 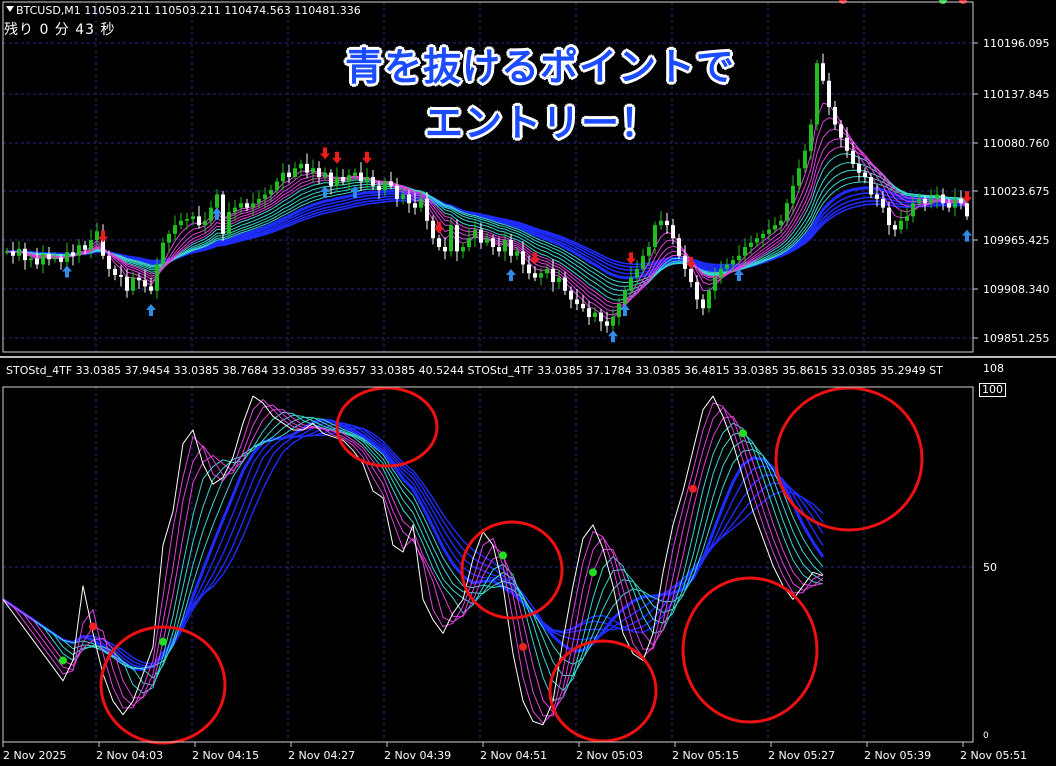 I want to click on price-axis-label: 110196.095, so click(x=1016, y=43).